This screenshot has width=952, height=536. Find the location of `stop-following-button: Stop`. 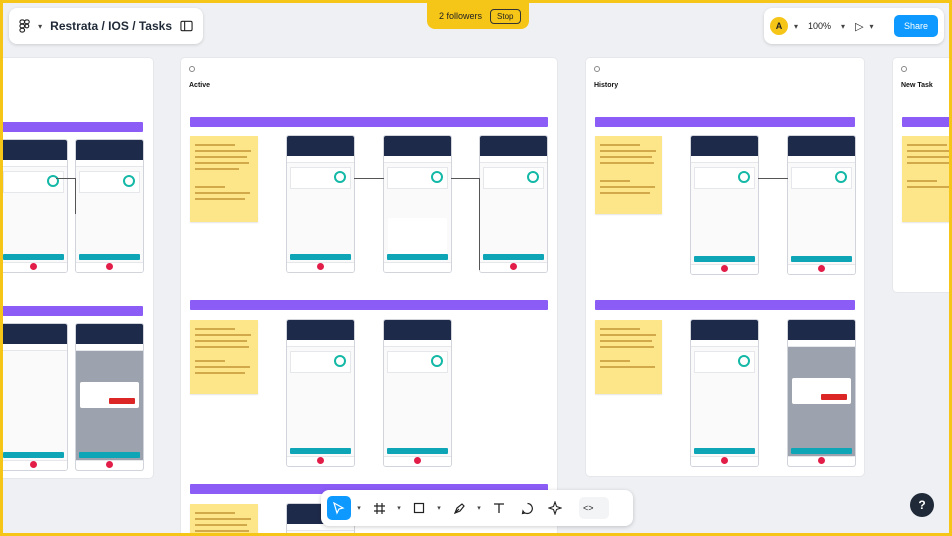

stop-following-button: Stop is located at coordinates (505, 16).